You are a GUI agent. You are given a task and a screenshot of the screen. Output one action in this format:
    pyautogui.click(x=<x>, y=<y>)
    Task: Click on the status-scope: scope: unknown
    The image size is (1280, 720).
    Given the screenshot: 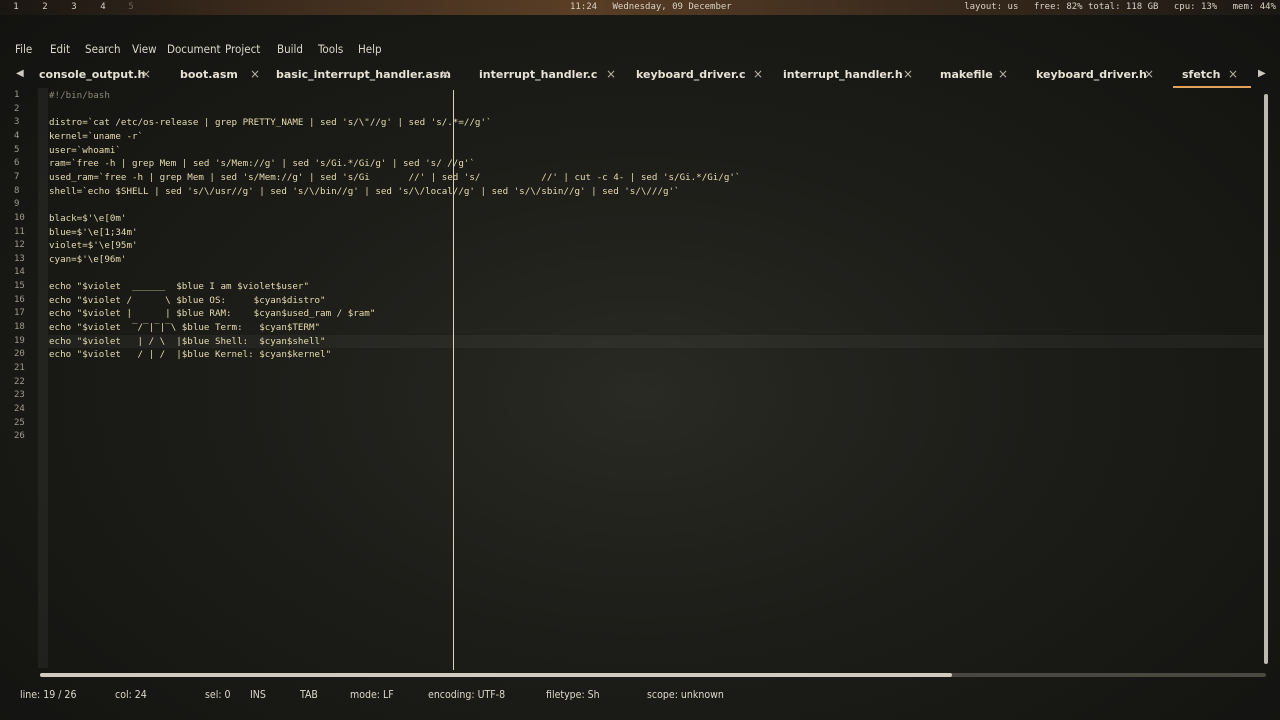 What is the action you would take?
    pyautogui.click(x=685, y=695)
    